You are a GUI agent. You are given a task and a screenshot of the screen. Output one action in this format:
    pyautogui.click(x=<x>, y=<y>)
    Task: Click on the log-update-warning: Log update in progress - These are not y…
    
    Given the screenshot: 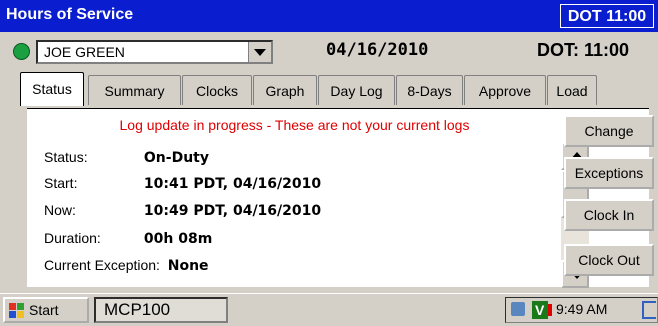 What is the action you would take?
    pyautogui.click(x=294, y=125)
    